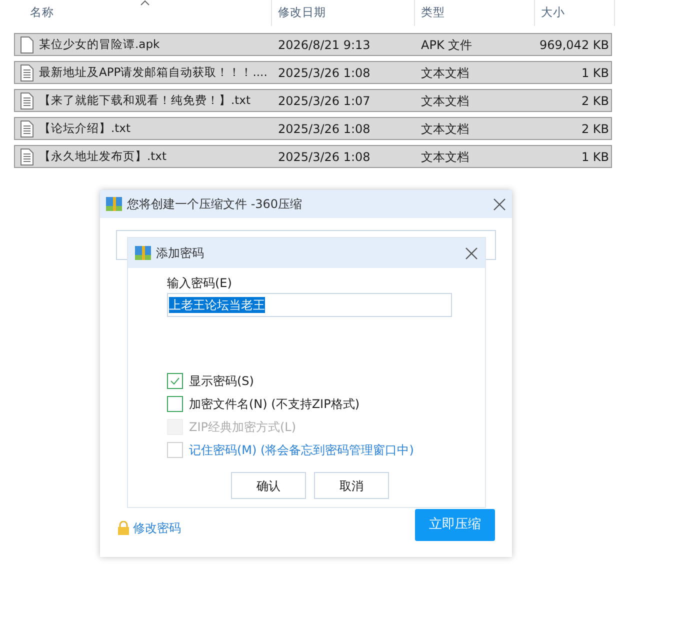 The height and width of the screenshot is (624, 692). Describe the element at coordinates (217, 305) in the screenshot. I see `selected-password-text: 上老王论坛当老王` at that location.